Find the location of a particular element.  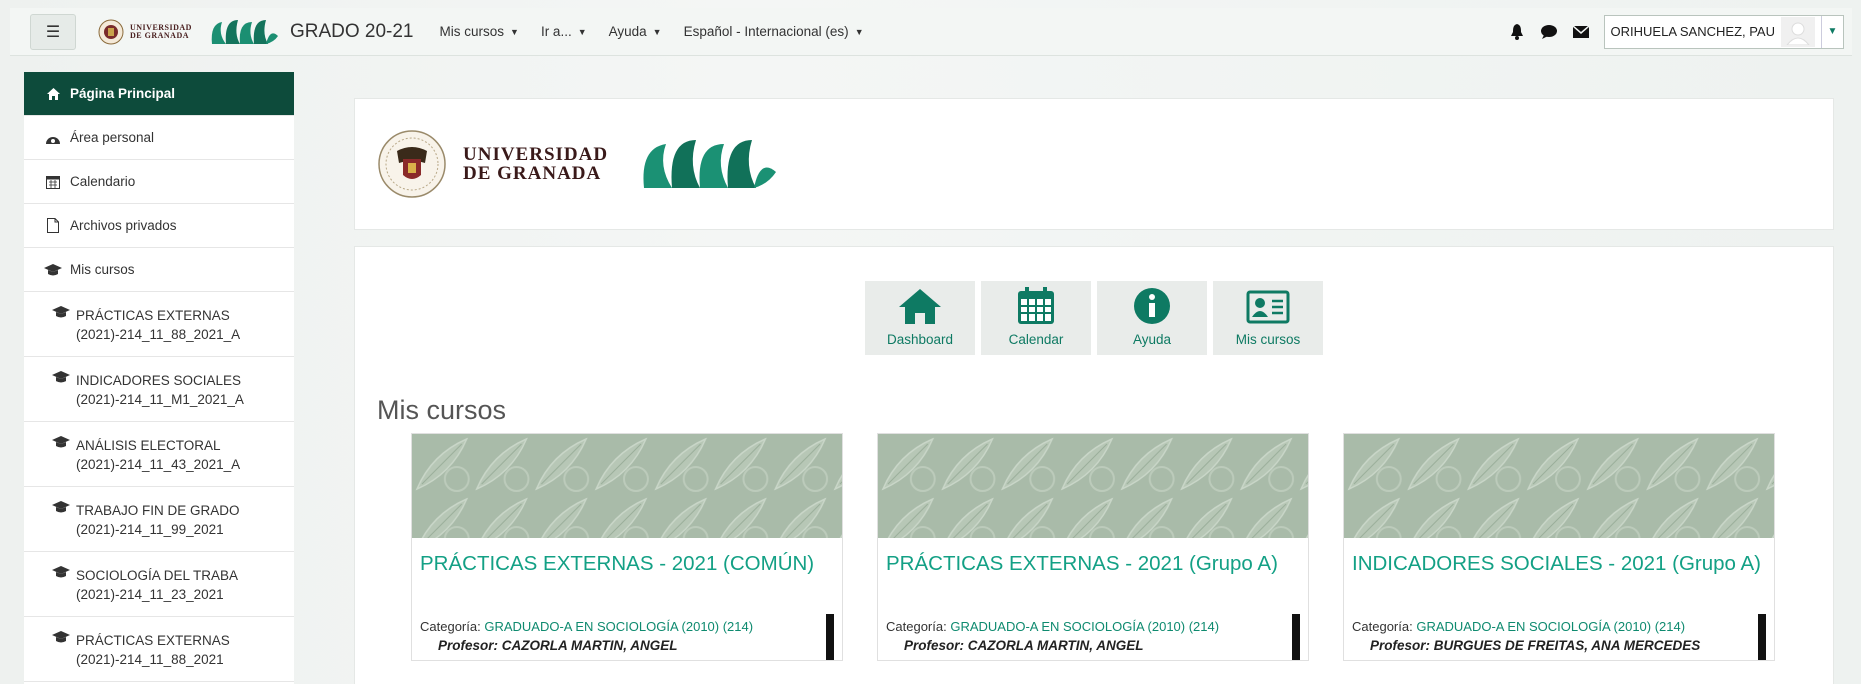

chevron-down-icon: ▼ is located at coordinates (1832, 31).